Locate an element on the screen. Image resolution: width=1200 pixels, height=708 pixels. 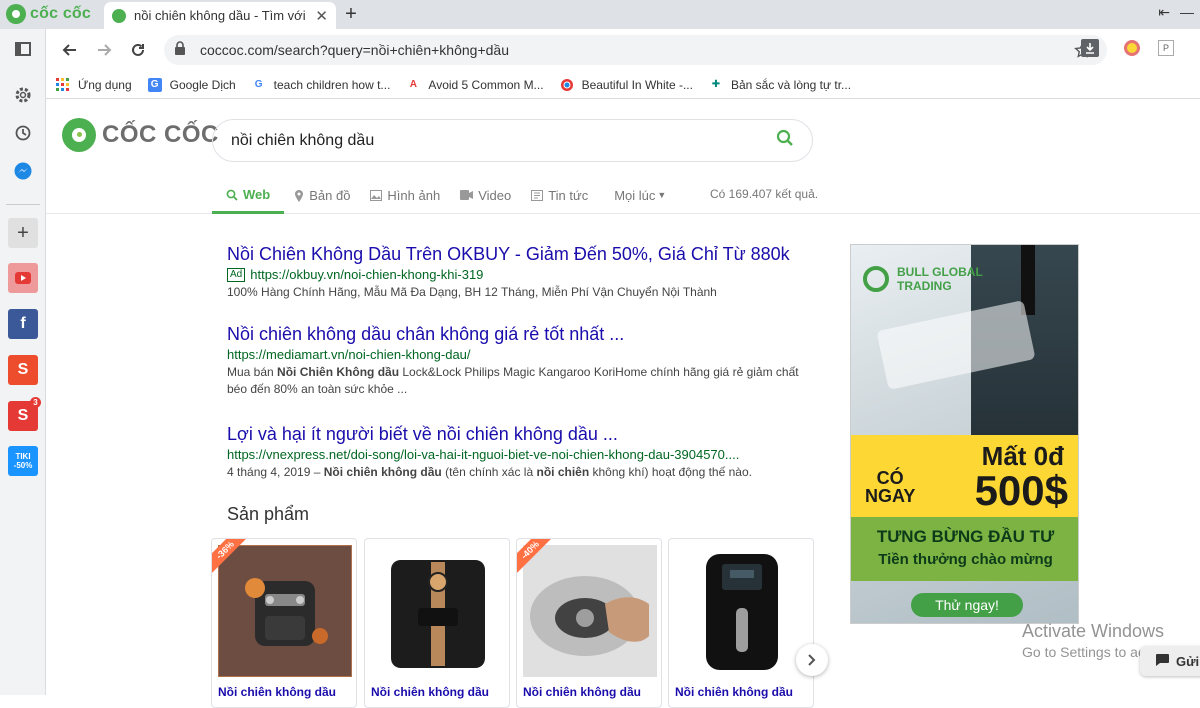
reload-icon is located at coordinates (138, 49).